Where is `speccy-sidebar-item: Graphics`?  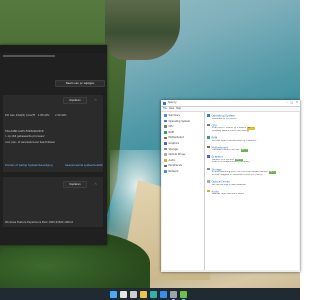
speccy-sidebar-item: Graphics is located at coordinates (184, 144).